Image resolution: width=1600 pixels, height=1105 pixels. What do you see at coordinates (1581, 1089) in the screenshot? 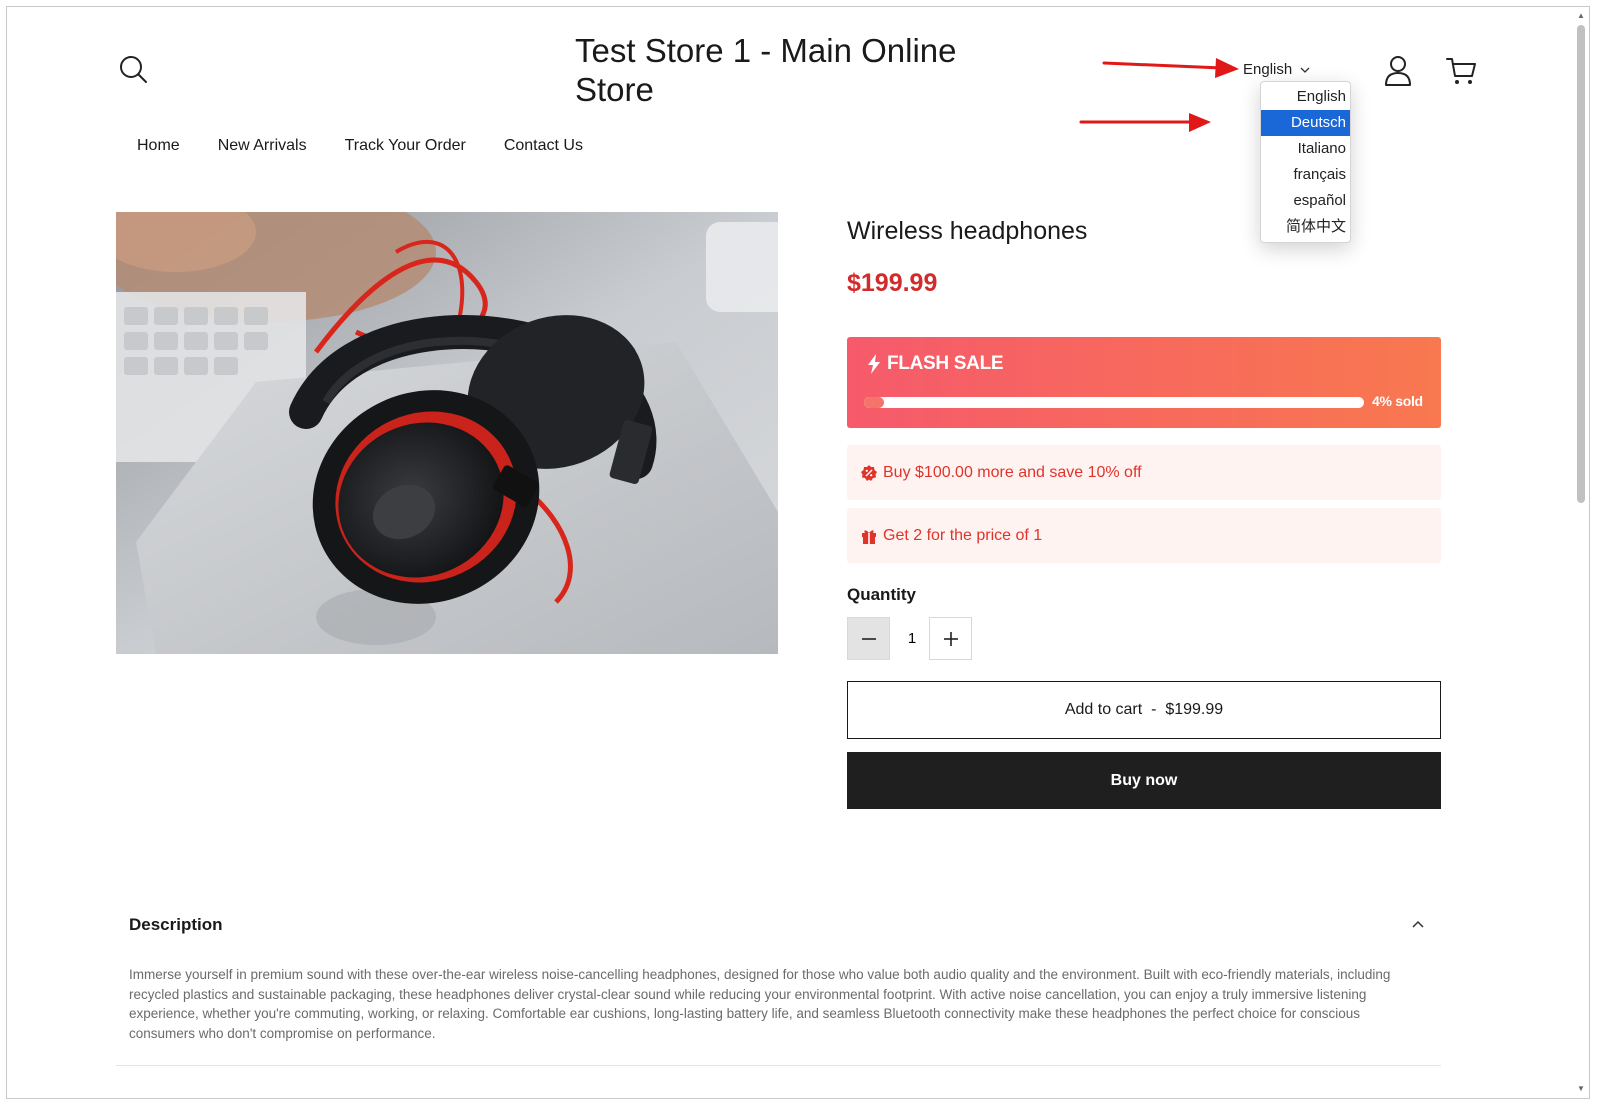
I see `scroll-down-icon: ▼` at bounding box center [1581, 1089].